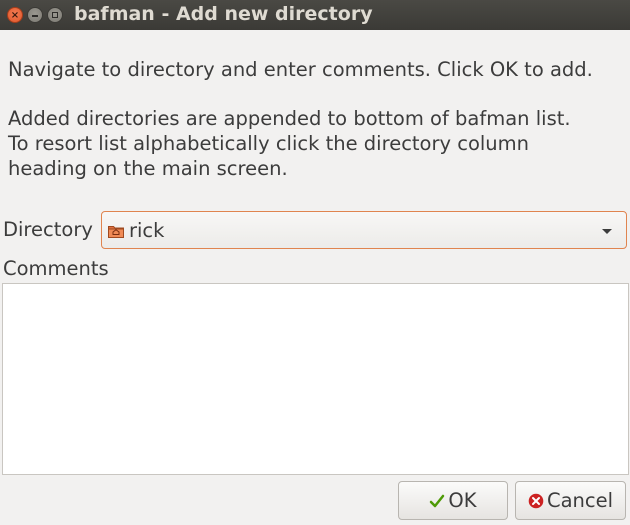 The width and height of the screenshot is (630, 525). I want to click on chevron-down-icon, so click(607, 231).